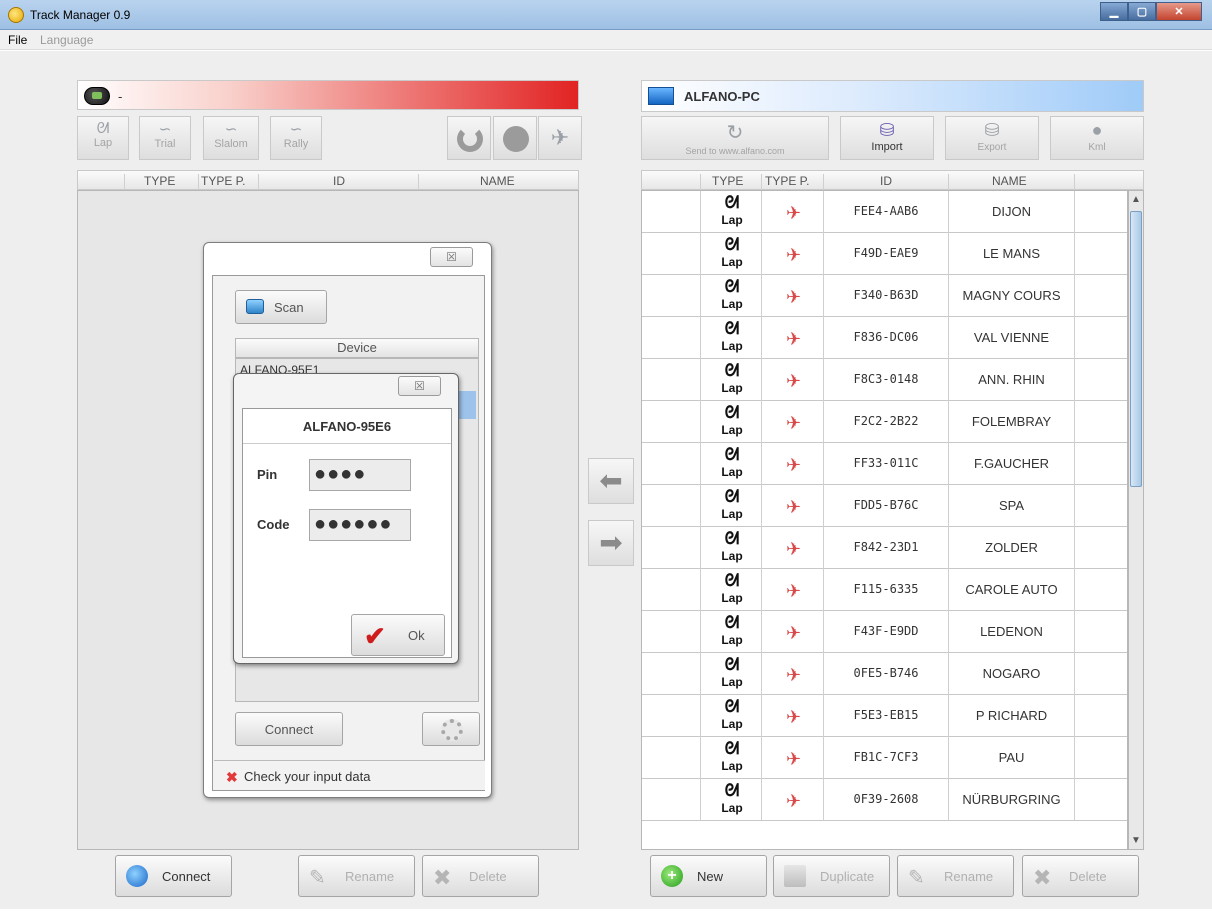 The width and height of the screenshot is (1212, 912). Describe the element at coordinates (442, 877) in the screenshot. I see `delete-x-icon: ✖` at that location.